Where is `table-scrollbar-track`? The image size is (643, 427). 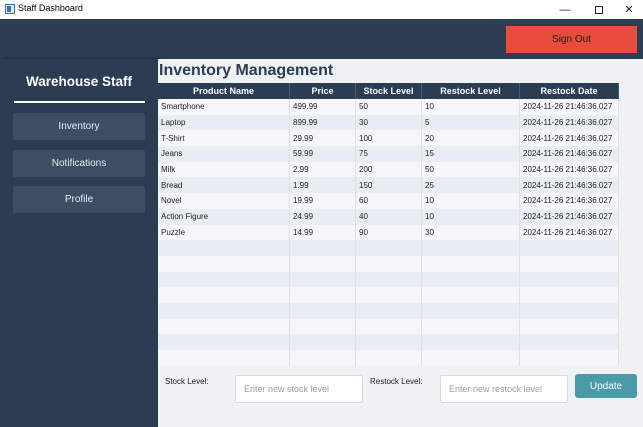 table-scrollbar-track is located at coordinates (631, 231).